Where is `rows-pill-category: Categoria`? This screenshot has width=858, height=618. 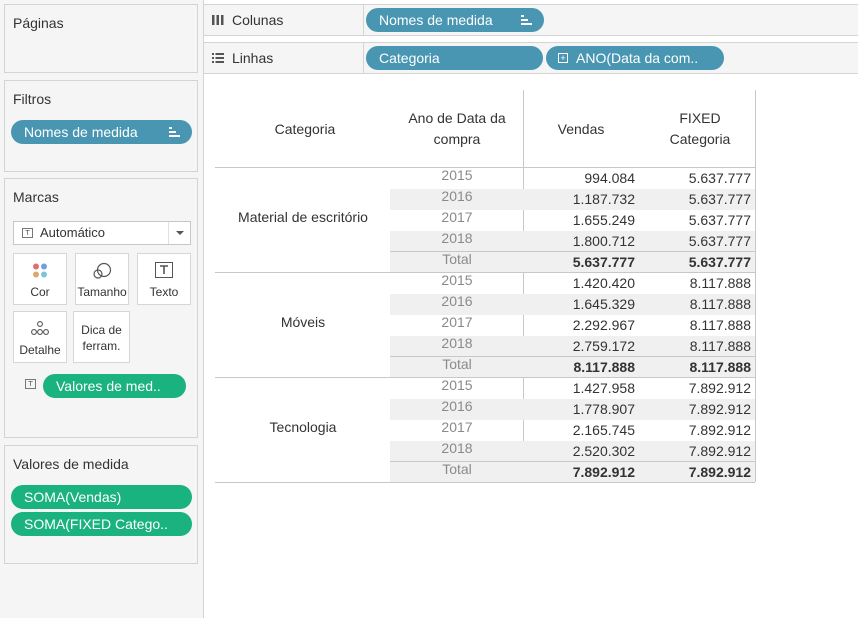 rows-pill-category: Categoria is located at coordinates (454, 58).